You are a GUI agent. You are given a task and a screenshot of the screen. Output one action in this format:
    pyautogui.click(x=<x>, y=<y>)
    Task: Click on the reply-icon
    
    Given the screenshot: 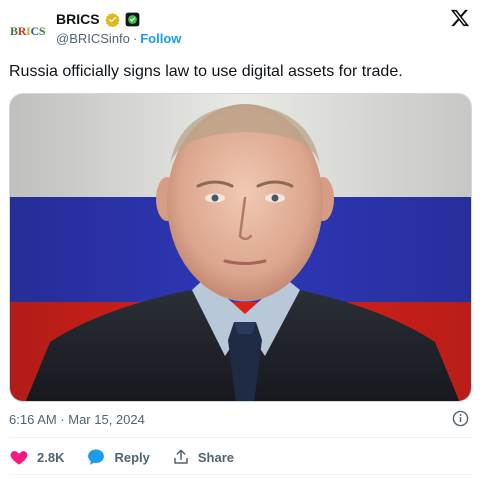 What is the action you would take?
    pyautogui.click(x=96, y=457)
    